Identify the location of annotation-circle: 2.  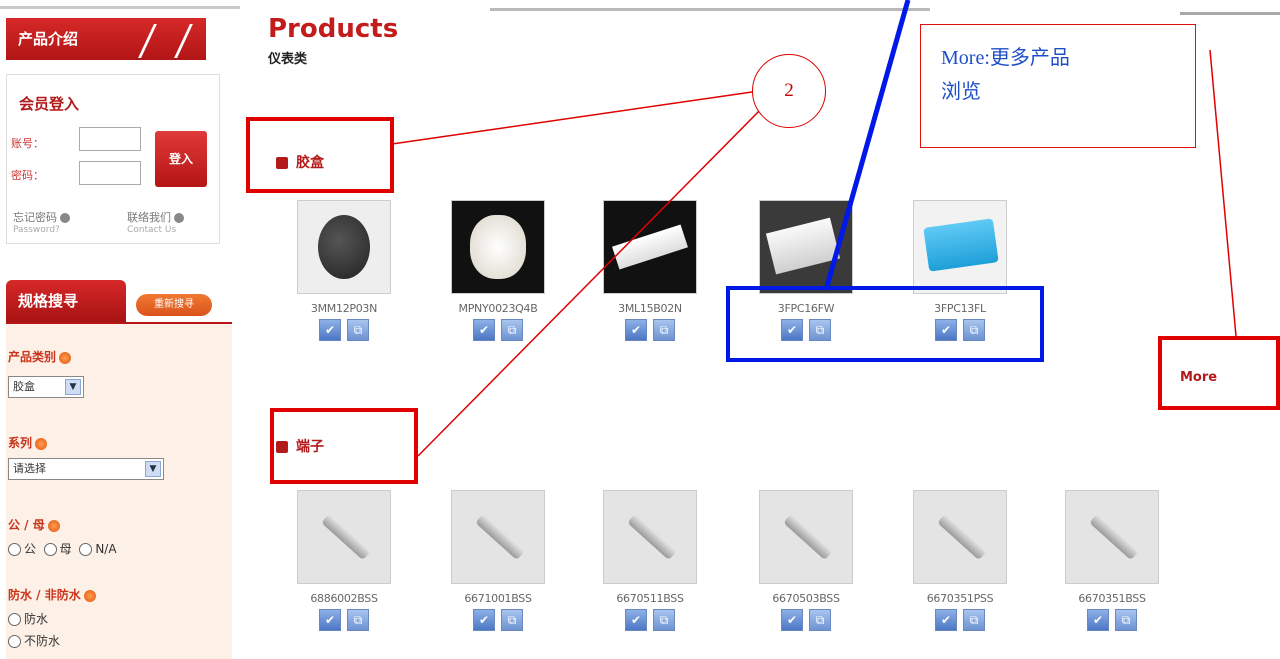
(789, 91).